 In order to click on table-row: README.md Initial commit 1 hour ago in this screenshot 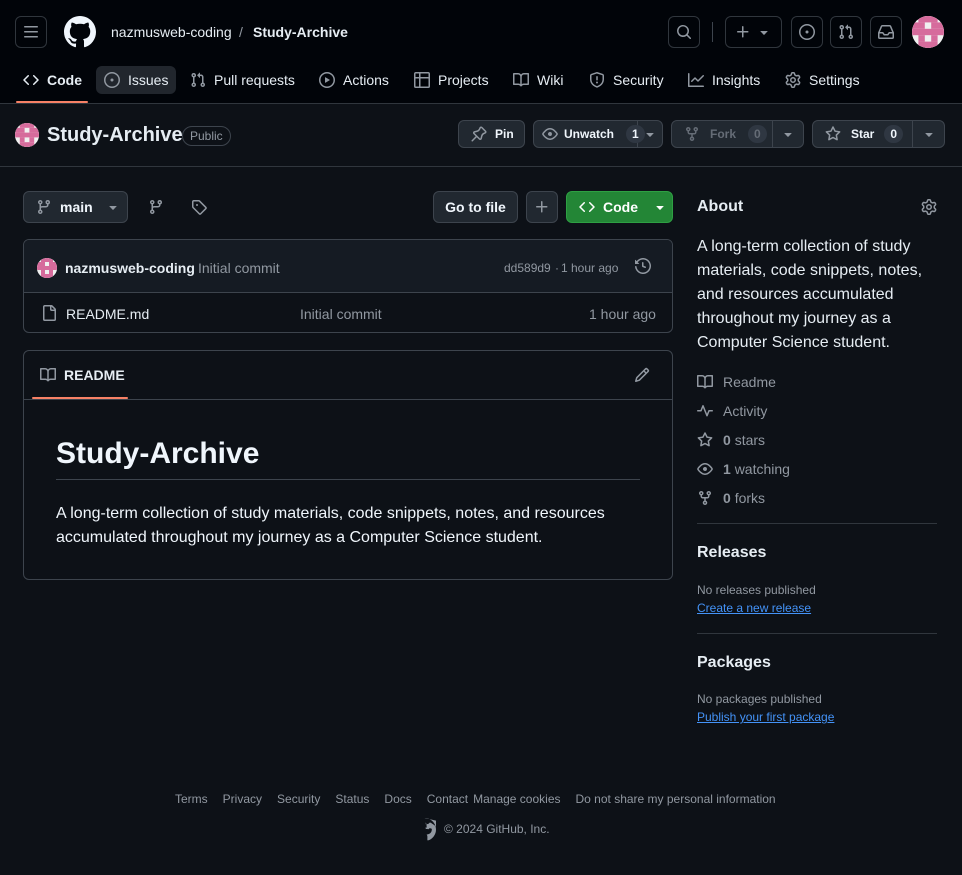, I will do `click(348, 312)`.